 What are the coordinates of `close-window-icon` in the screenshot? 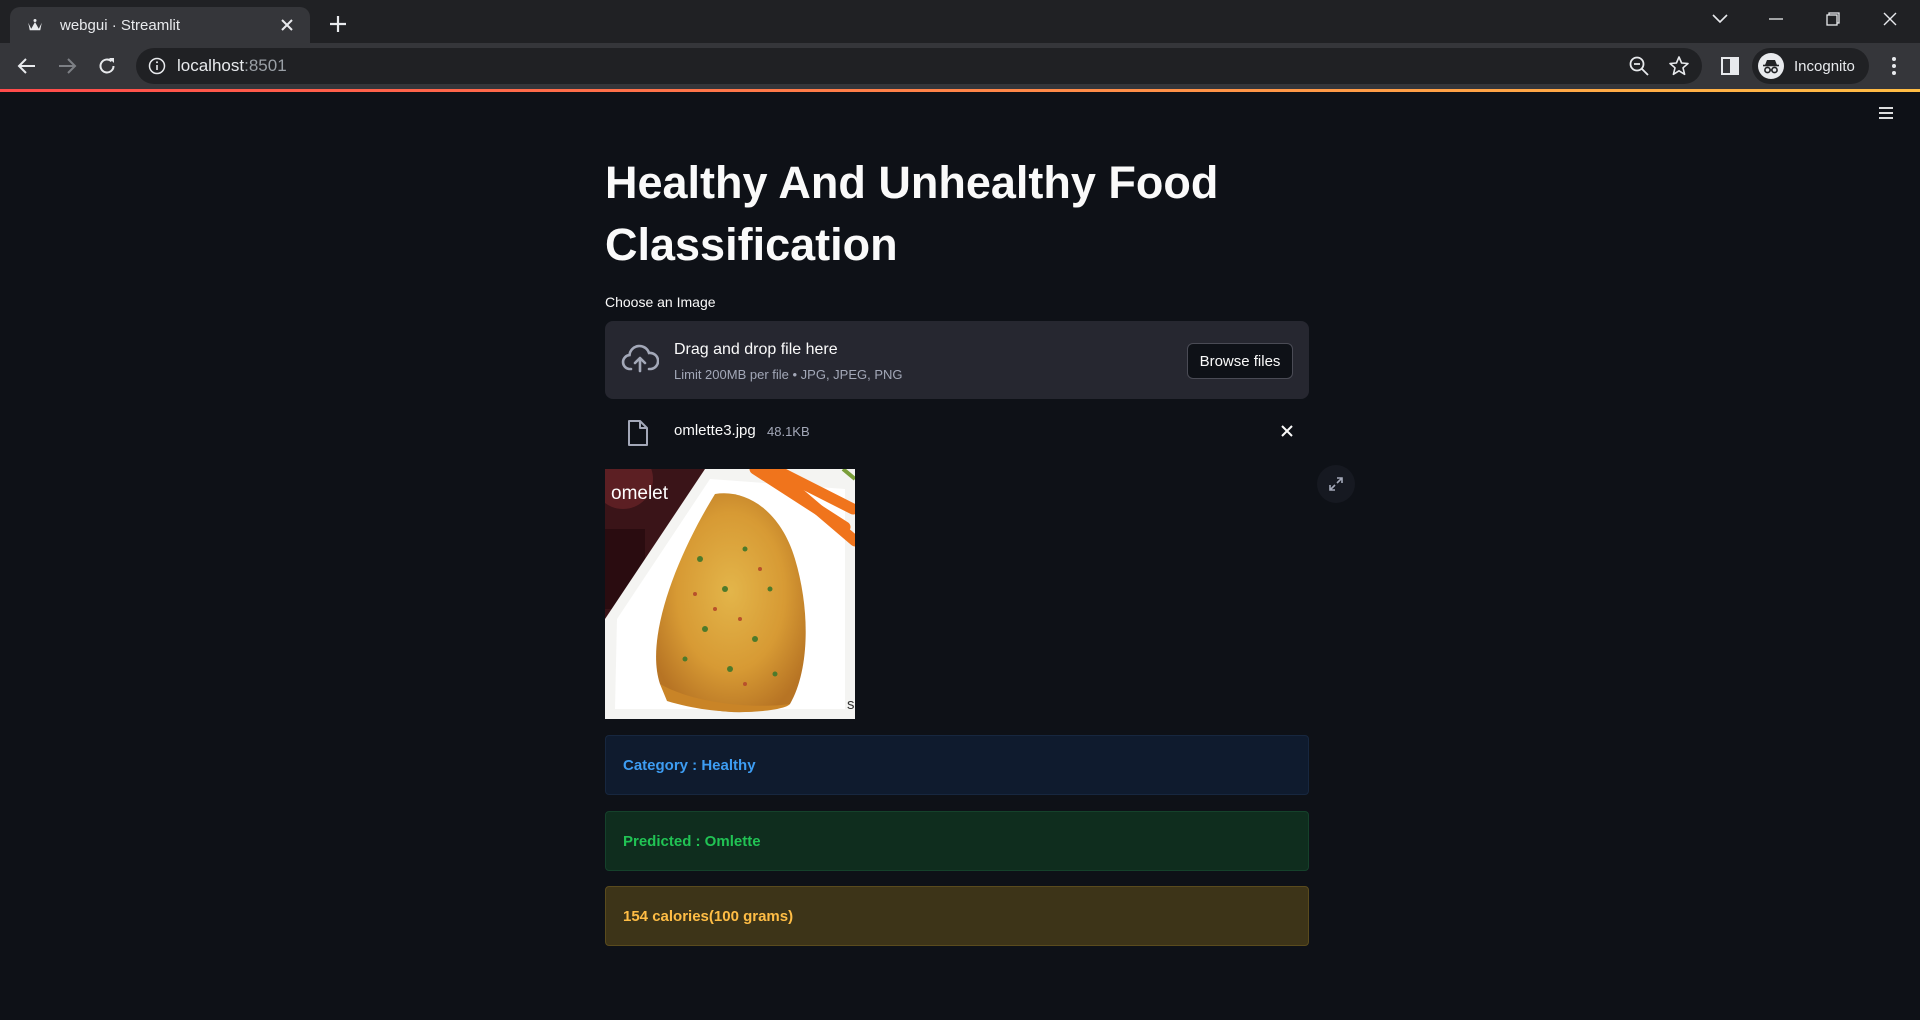 It's located at (1890, 19).